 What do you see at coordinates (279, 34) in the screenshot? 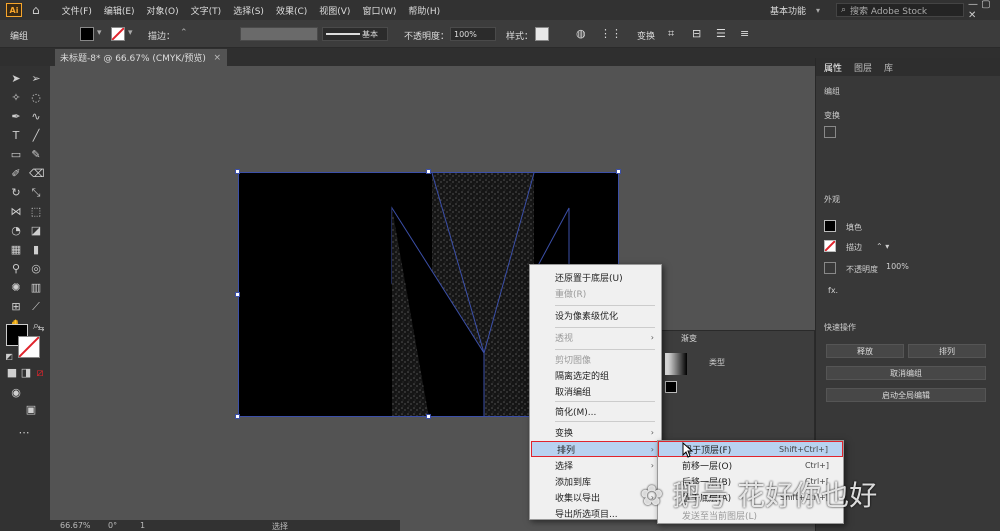
I see `stroke-weight-field` at bounding box center [279, 34].